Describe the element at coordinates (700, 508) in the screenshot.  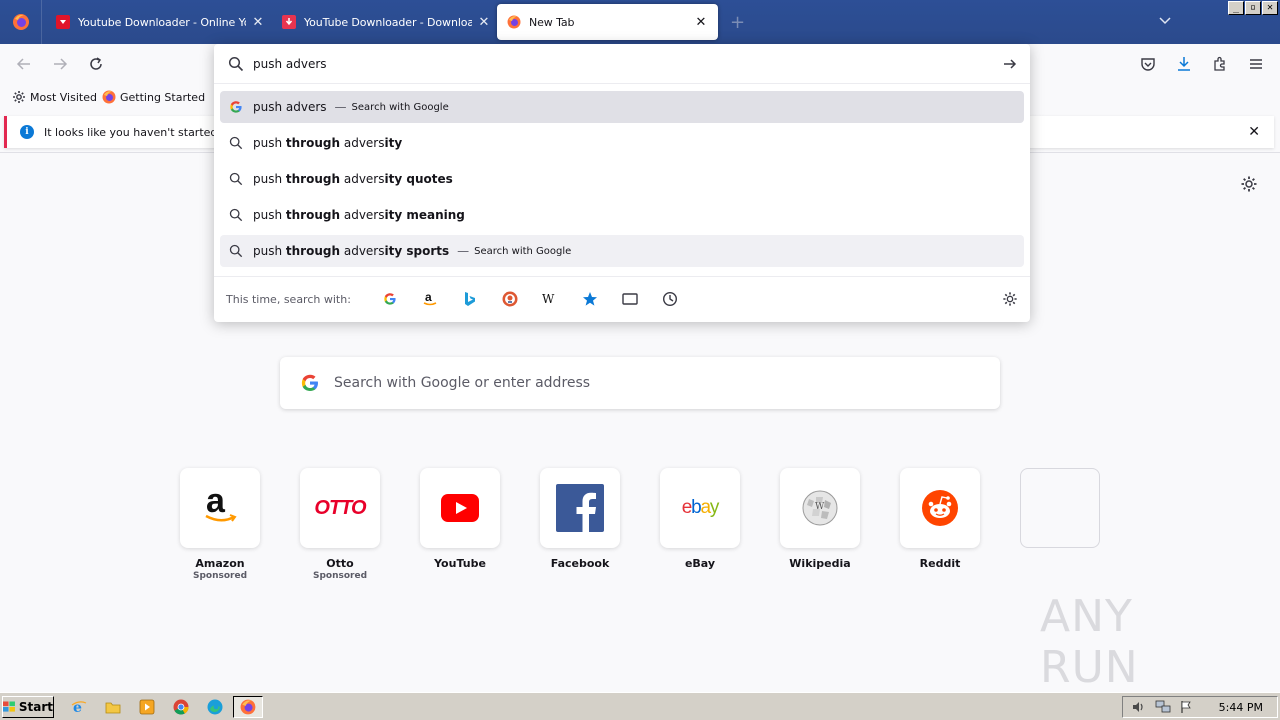
I see `tile-box: ebay` at that location.